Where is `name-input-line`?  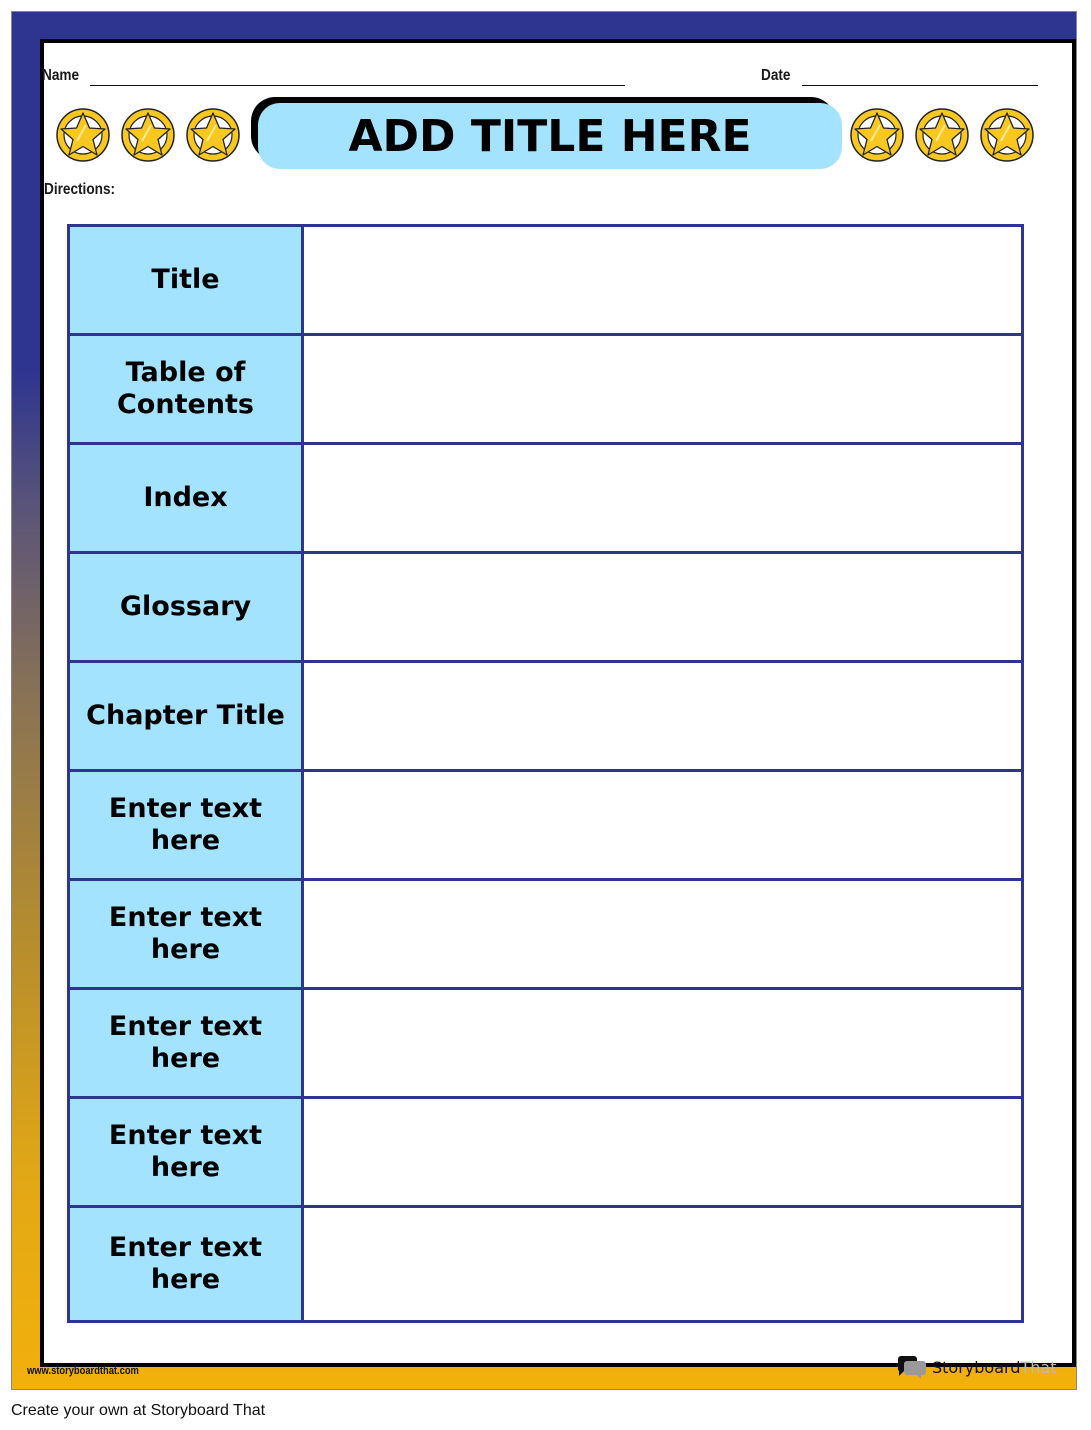
name-input-line is located at coordinates (357, 85).